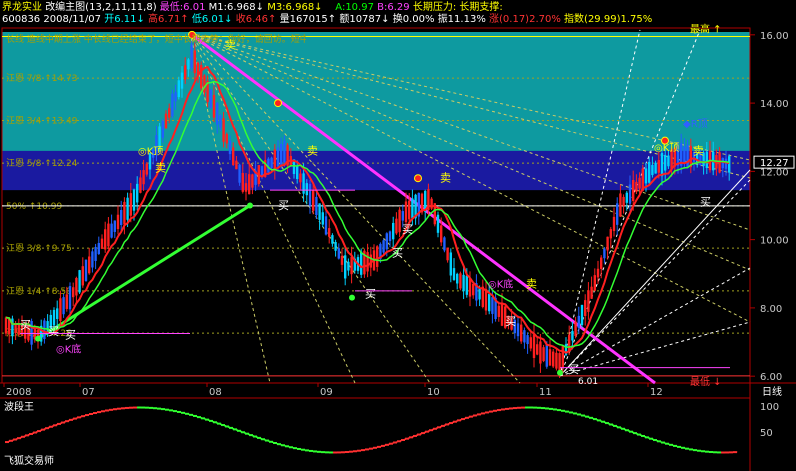 This screenshot has height=471, width=796. What do you see at coordinates (774, 36) in the screenshot?
I see `y-tick-label: 16.00` at bounding box center [774, 36].